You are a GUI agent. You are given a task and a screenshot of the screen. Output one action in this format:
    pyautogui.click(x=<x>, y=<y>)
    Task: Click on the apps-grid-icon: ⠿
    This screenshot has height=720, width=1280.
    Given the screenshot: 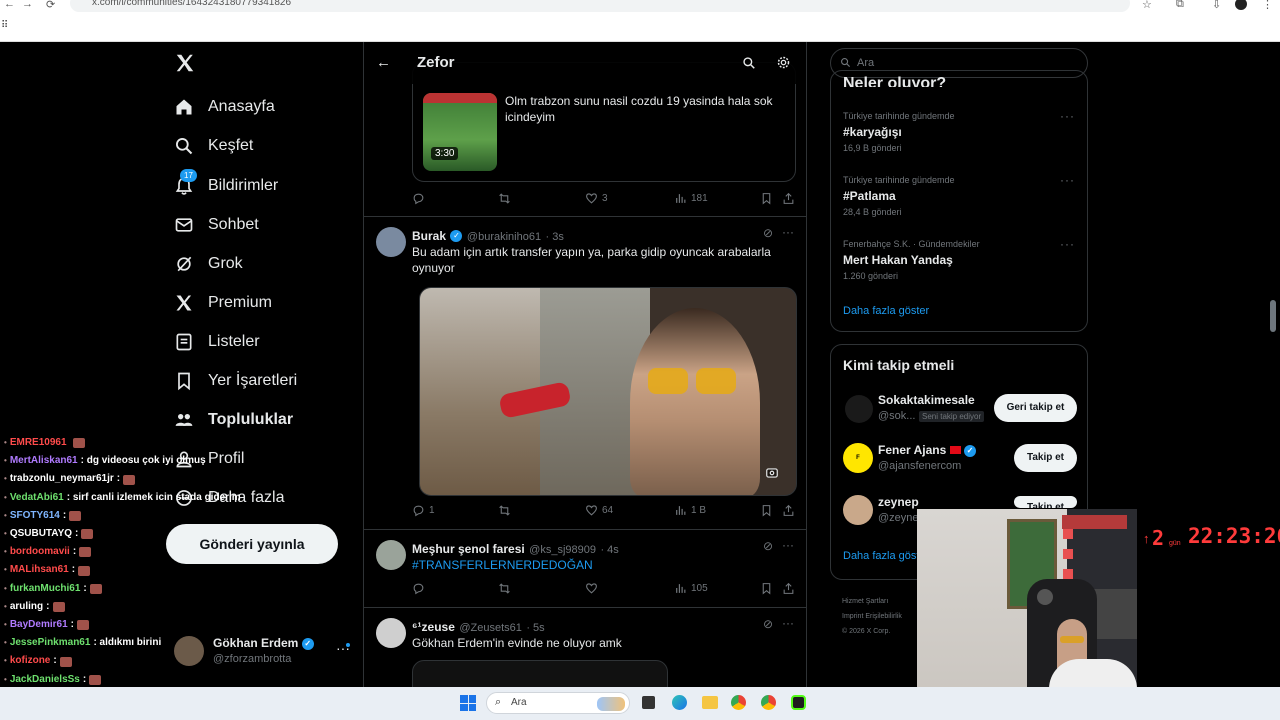 What is the action you would take?
    pyautogui.click(x=4, y=25)
    